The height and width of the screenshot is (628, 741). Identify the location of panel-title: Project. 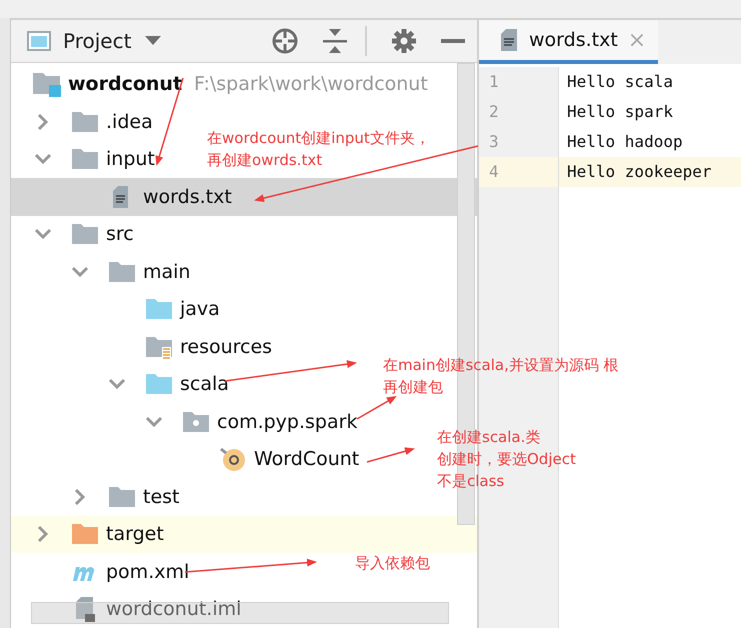
(97, 40).